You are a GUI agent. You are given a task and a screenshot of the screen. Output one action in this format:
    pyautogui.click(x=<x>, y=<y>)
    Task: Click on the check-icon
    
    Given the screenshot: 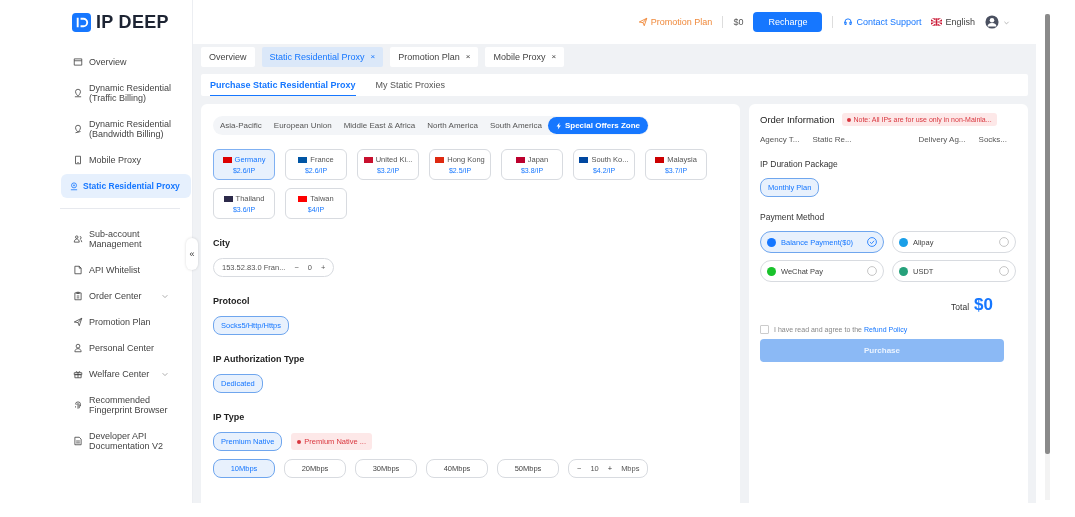 What is the action you would take?
    pyautogui.click(x=872, y=242)
    